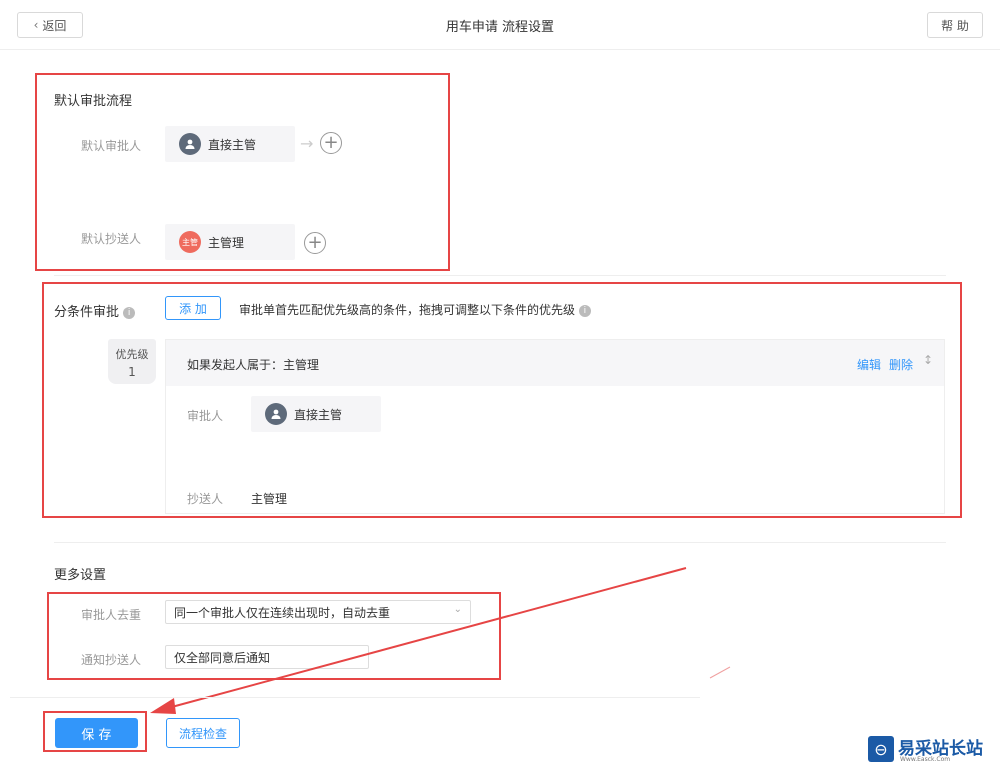  What do you see at coordinates (203, 733) in the screenshot?
I see `flow-check-button: 流程检查` at bounding box center [203, 733].